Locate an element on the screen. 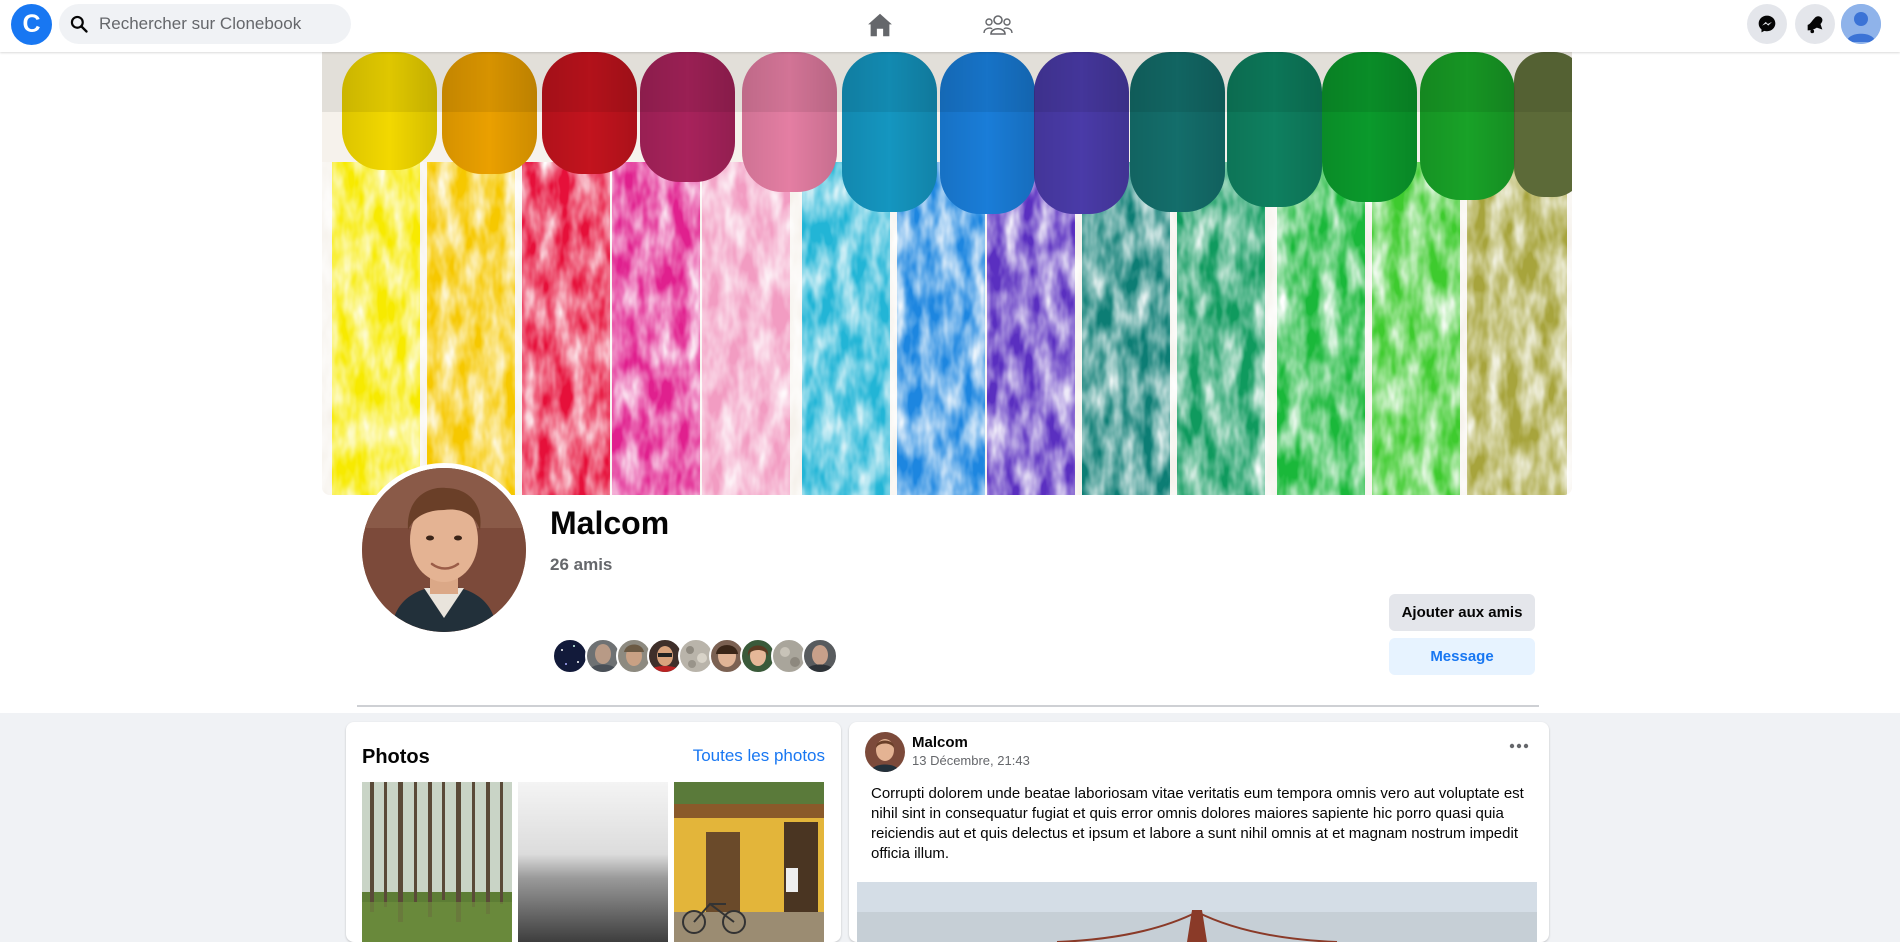  messenger-icon is located at coordinates (1767, 24).